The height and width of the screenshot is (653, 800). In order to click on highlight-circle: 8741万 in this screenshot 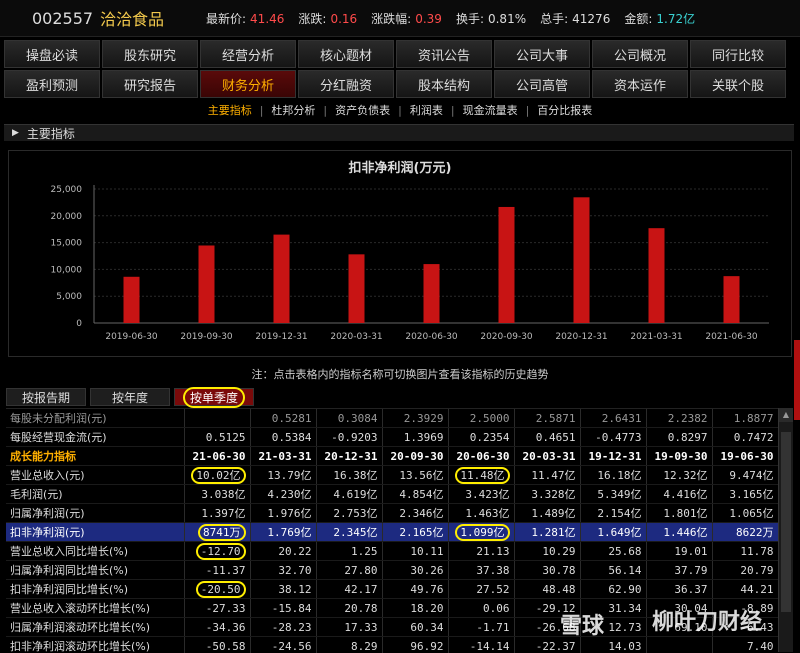, I will do `click(222, 532)`.